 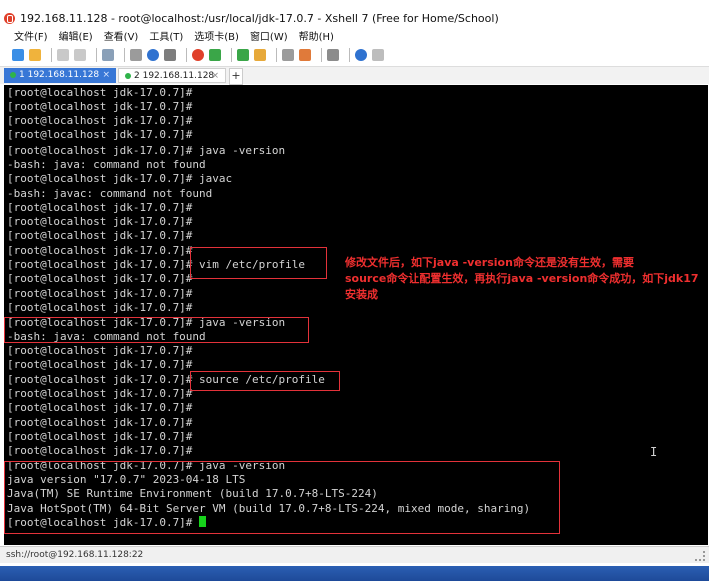 What do you see at coordinates (121, 35) in the screenshot?
I see `menu-view: 查看(V)` at bounding box center [121, 35].